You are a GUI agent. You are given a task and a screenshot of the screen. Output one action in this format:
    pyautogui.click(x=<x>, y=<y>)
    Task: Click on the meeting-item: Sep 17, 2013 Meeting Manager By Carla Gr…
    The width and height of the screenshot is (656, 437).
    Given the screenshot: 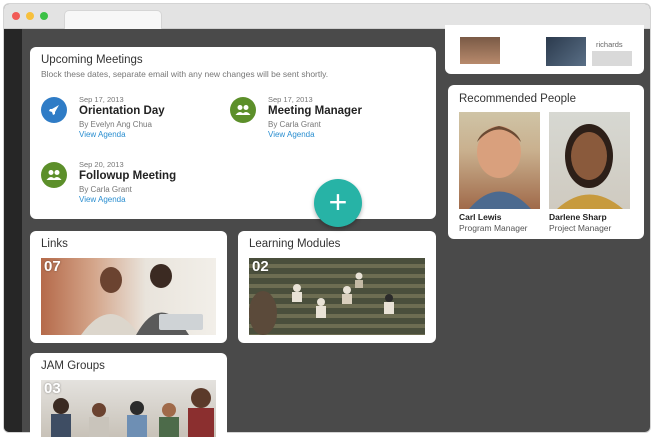 What is the action you would take?
    pyautogui.click(x=320, y=117)
    